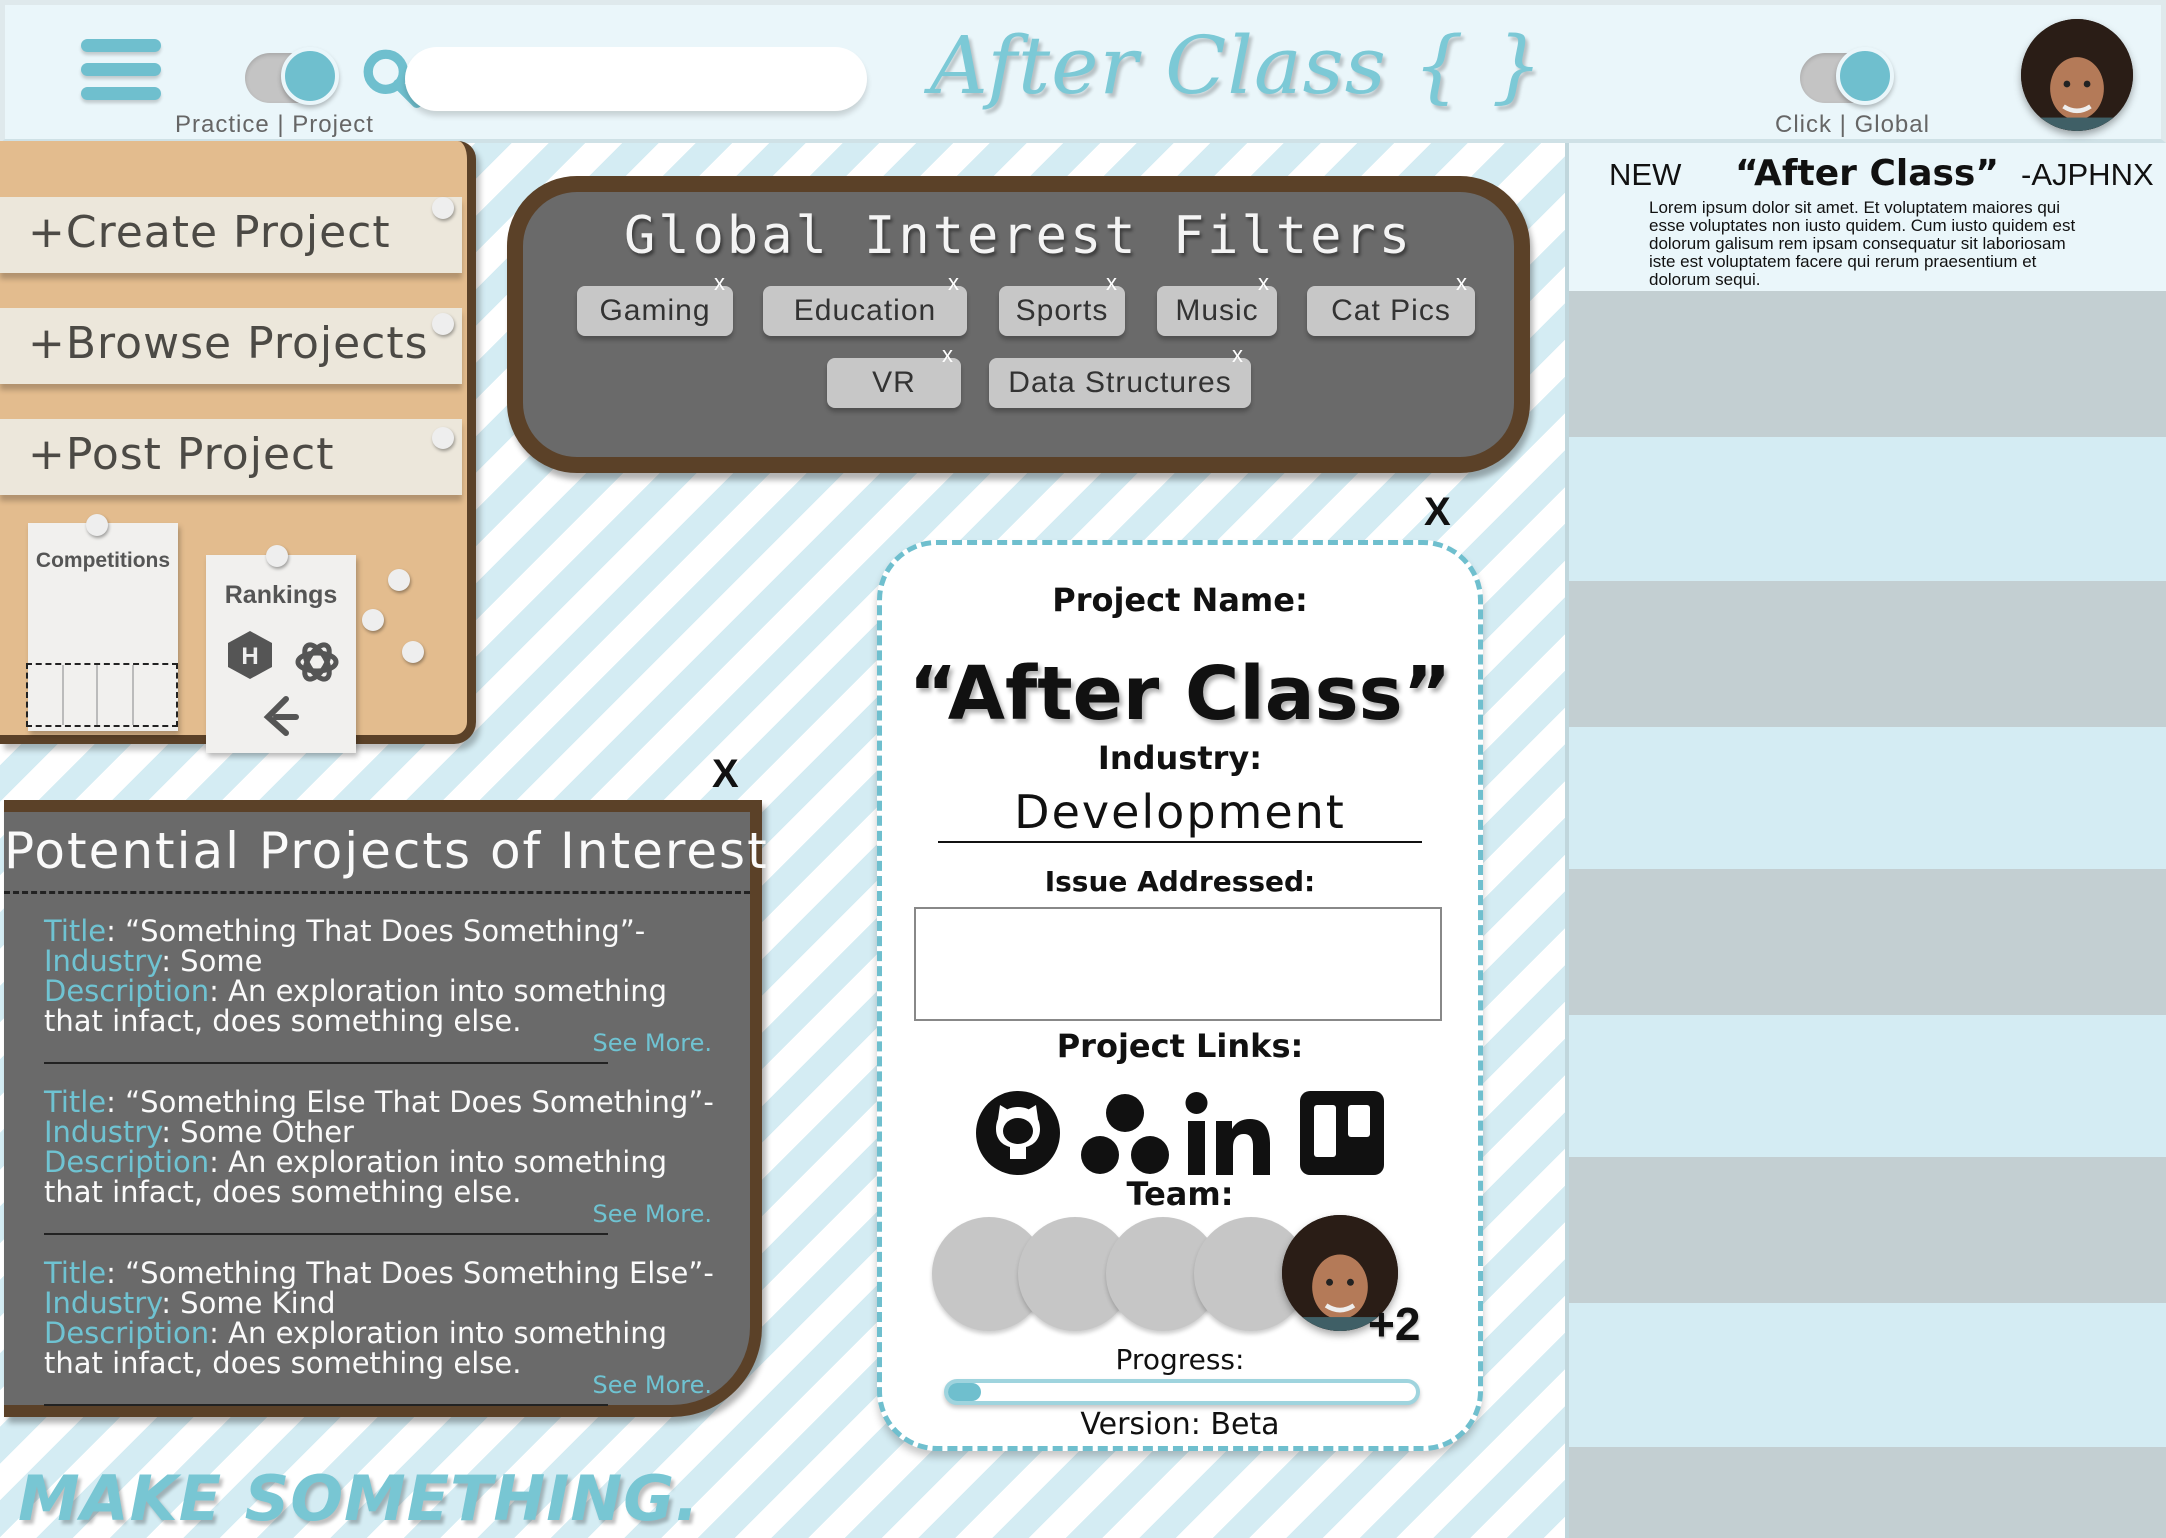  What do you see at coordinates (279, 716) in the screenshot?
I see `leetcode-icon` at bounding box center [279, 716].